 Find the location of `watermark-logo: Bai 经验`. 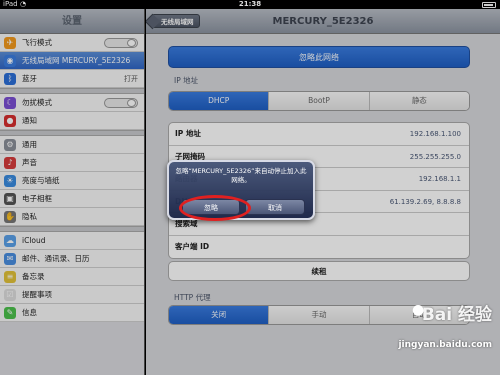

watermark-logo: Bai 经验 is located at coordinates (456, 315).